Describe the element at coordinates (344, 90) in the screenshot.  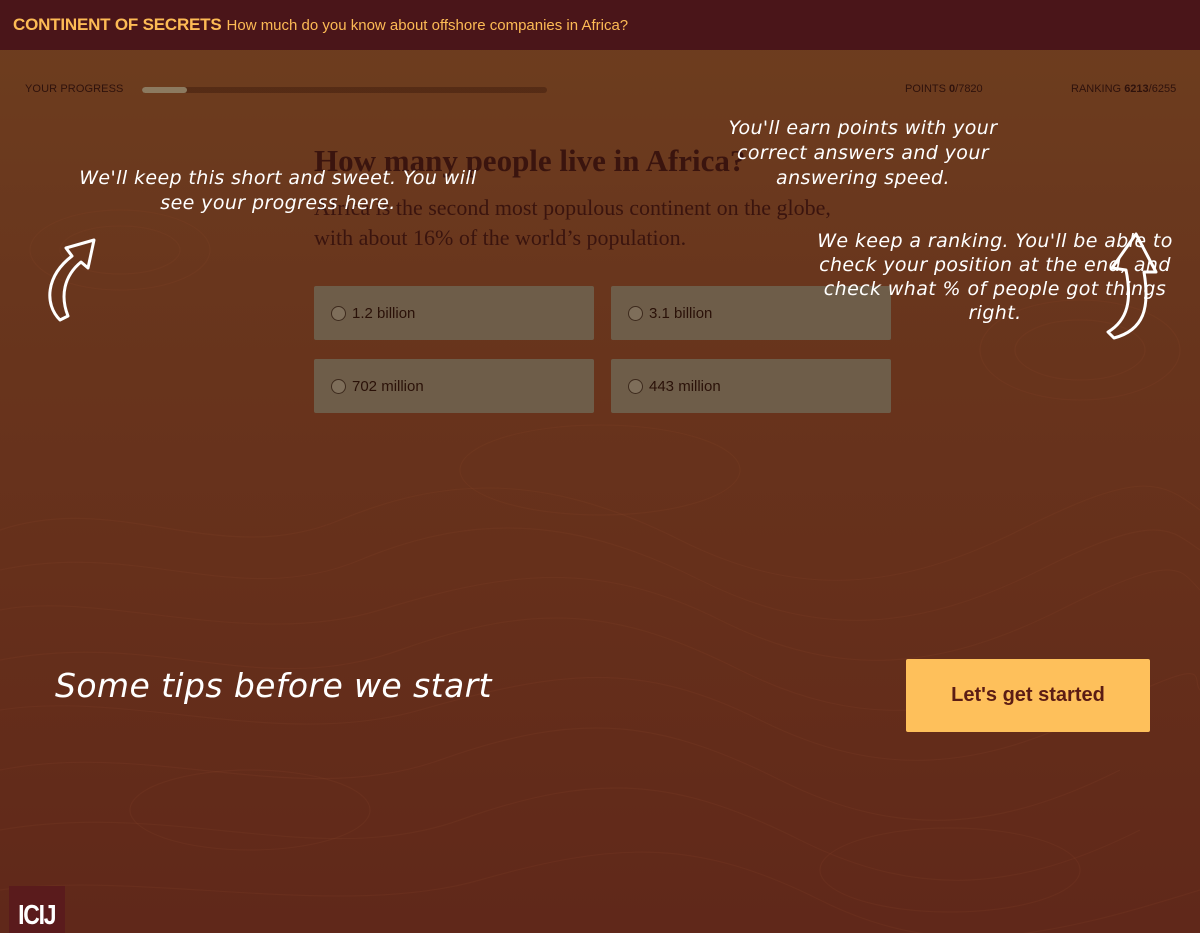
I see `progress-track` at that location.